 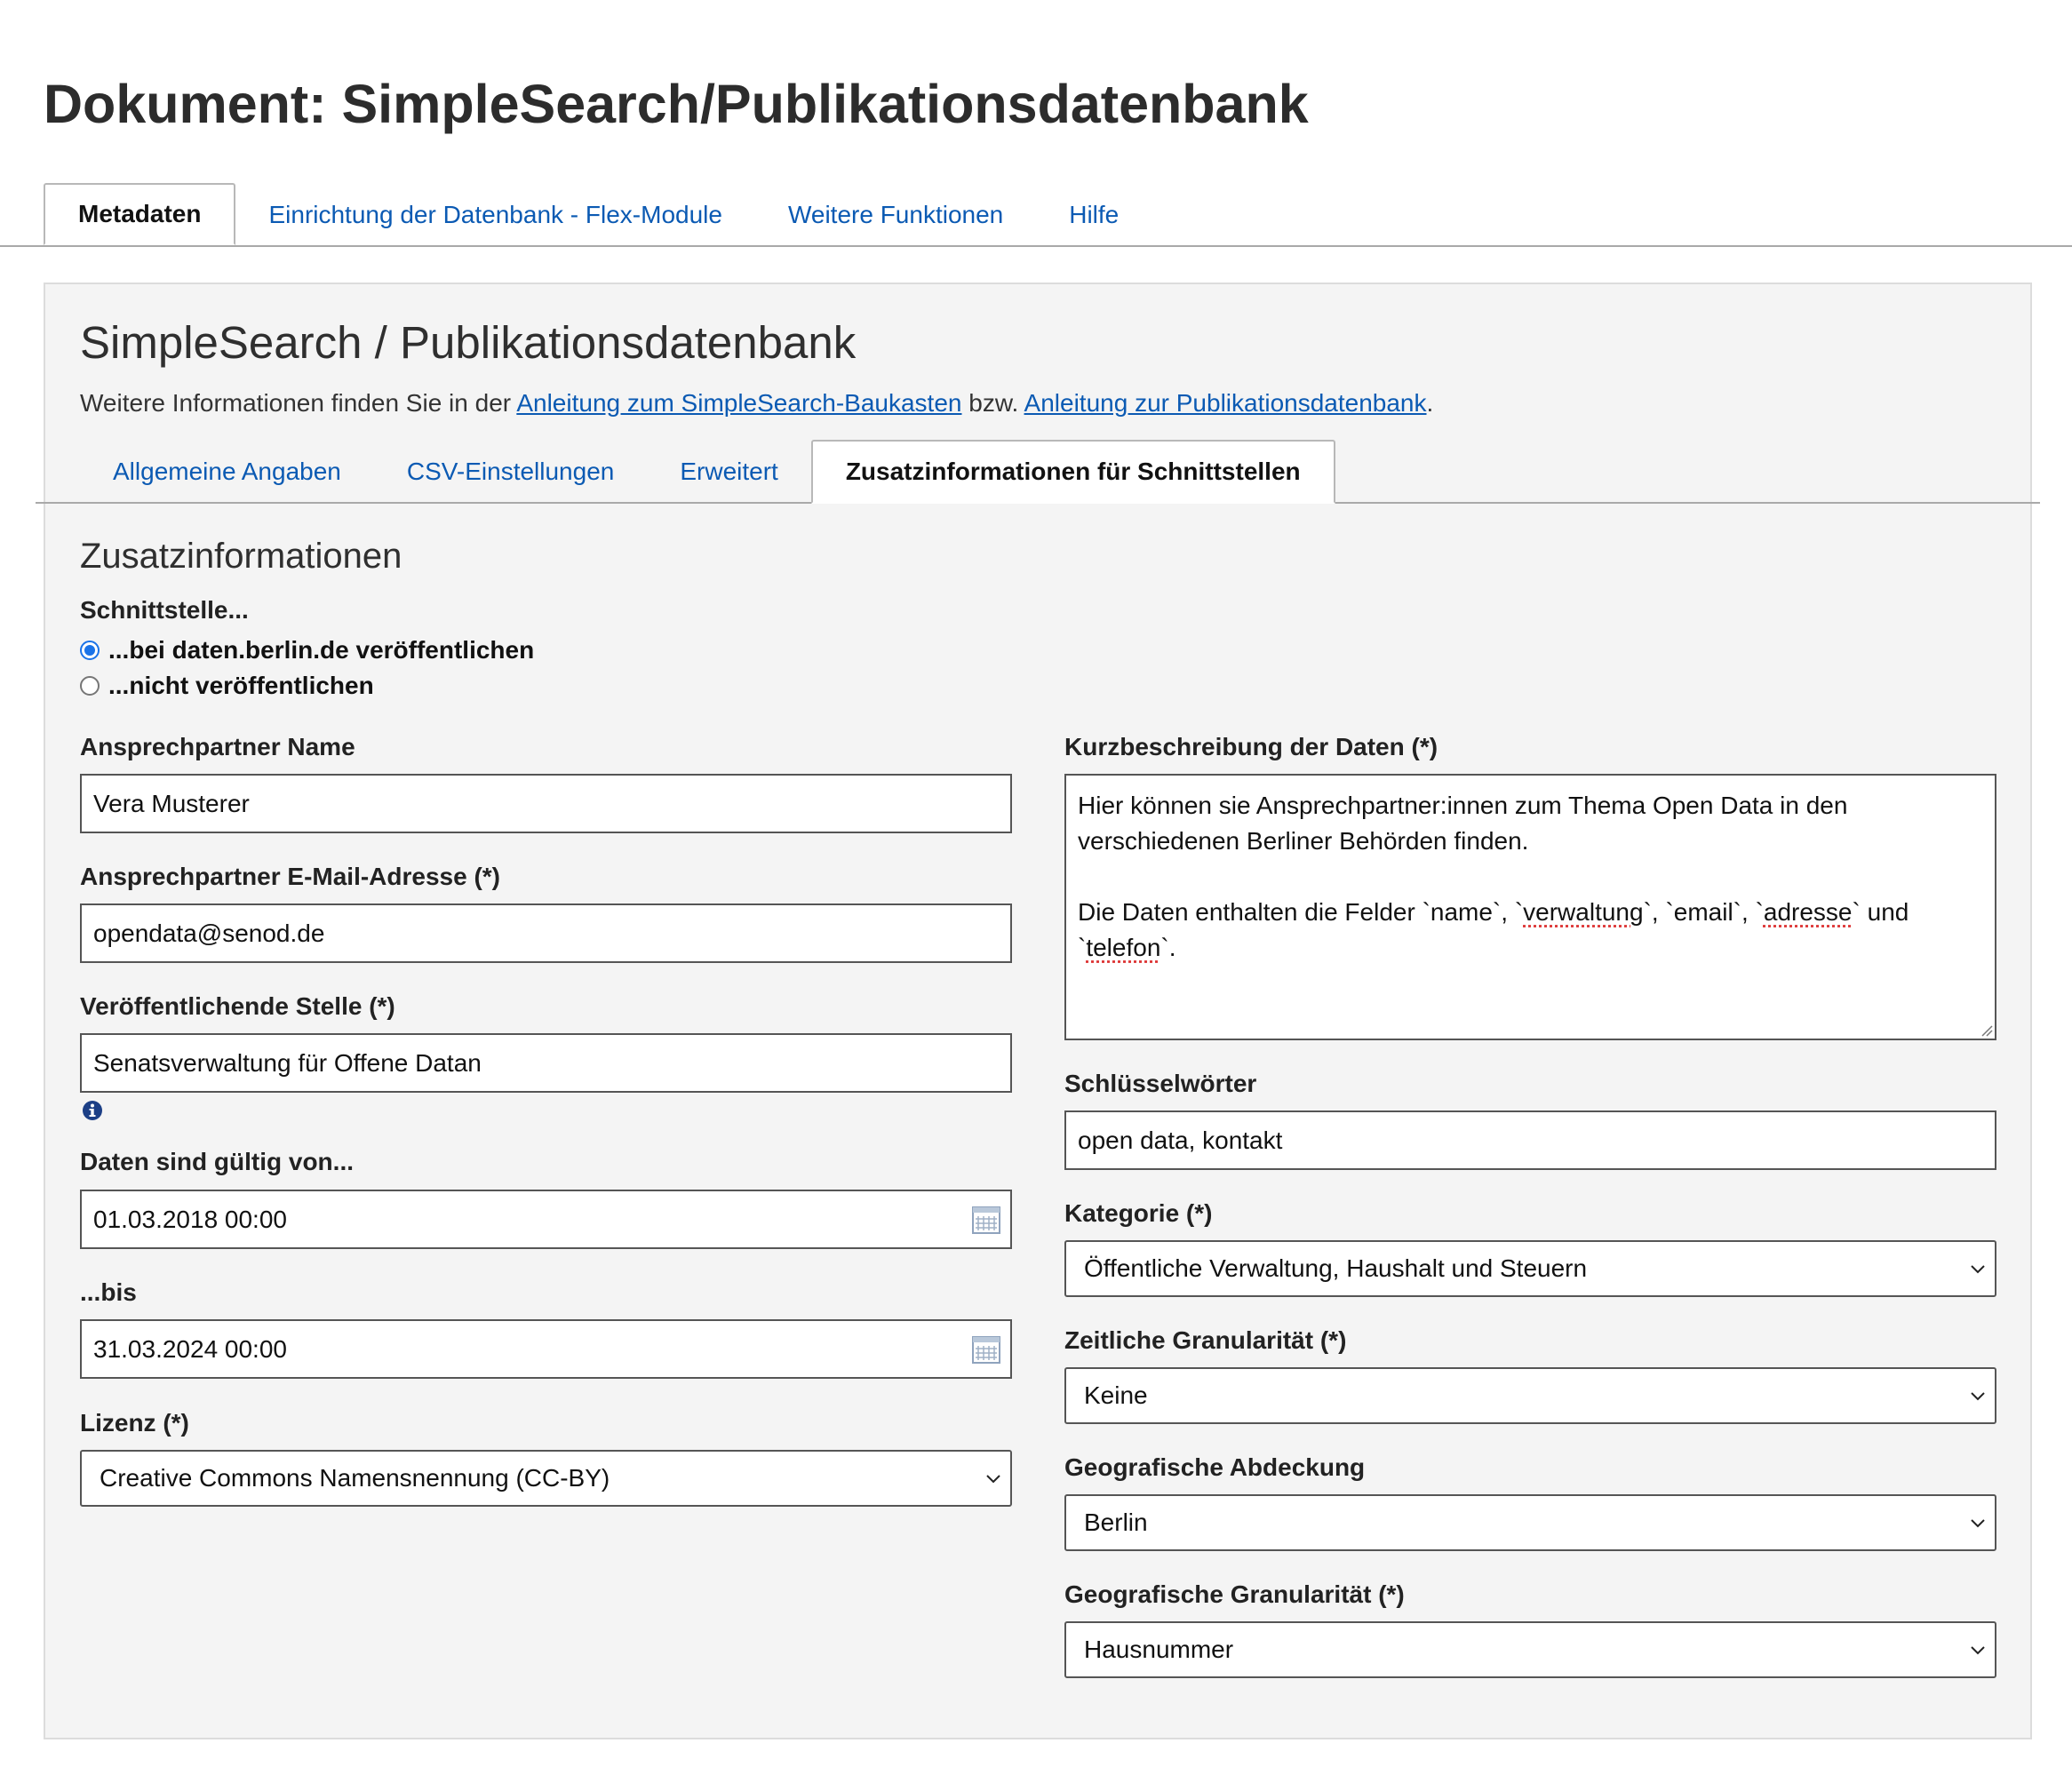 What do you see at coordinates (109, 1292) in the screenshot?
I see `valid-to-label: ...bis` at bounding box center [109, 1292].